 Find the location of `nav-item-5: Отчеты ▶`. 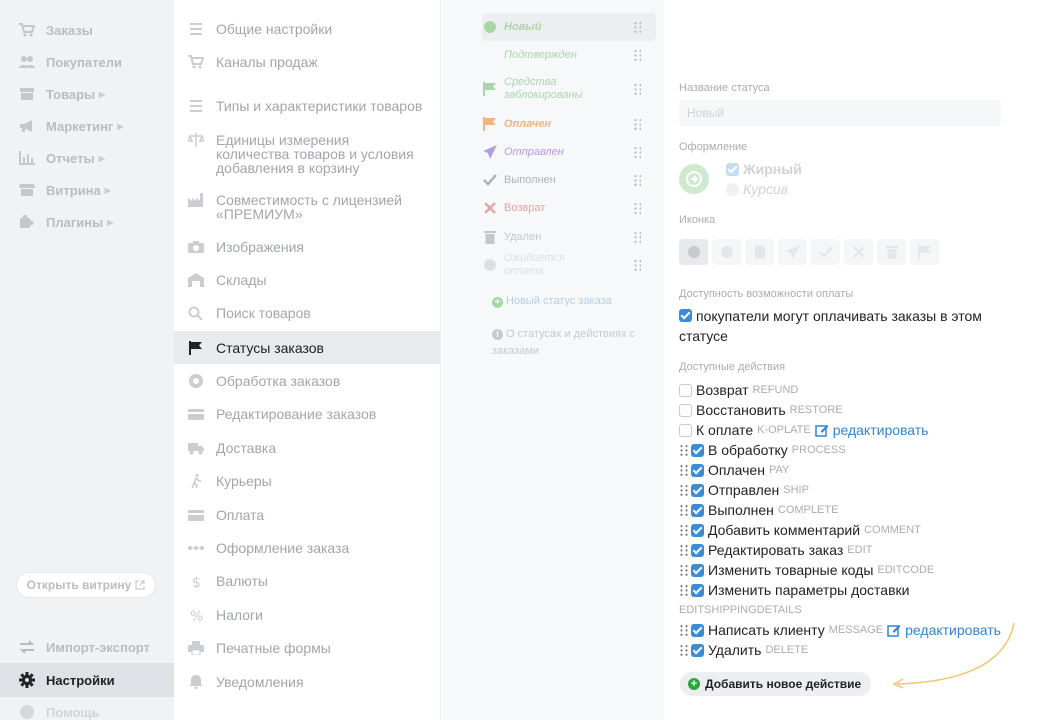

nav-item-5: Отчеты ▶ is located at coordinates (61, 158).